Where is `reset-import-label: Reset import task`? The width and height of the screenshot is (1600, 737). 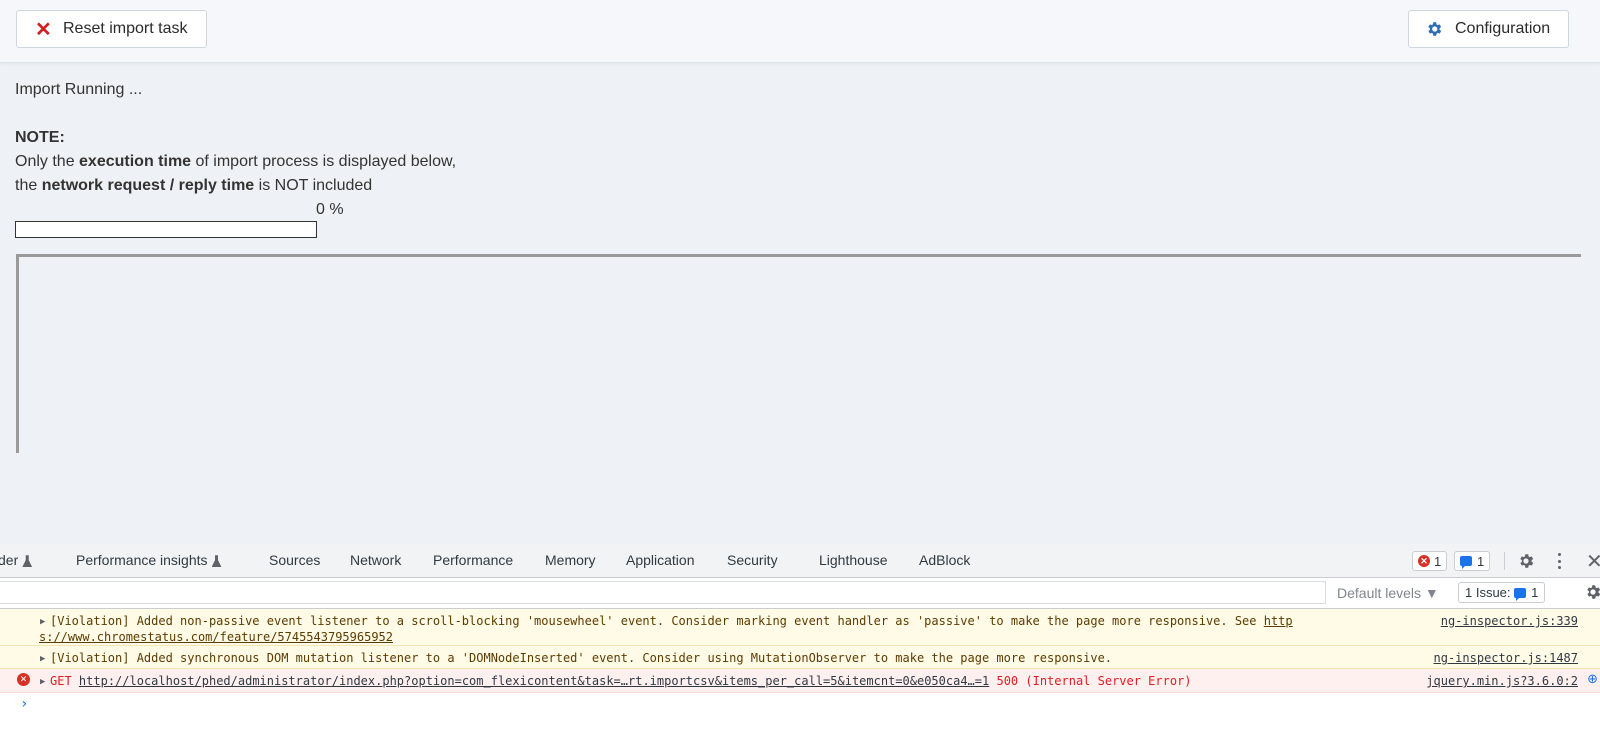
reset-import-label: Reset import task is located at coordinates (125, 28).